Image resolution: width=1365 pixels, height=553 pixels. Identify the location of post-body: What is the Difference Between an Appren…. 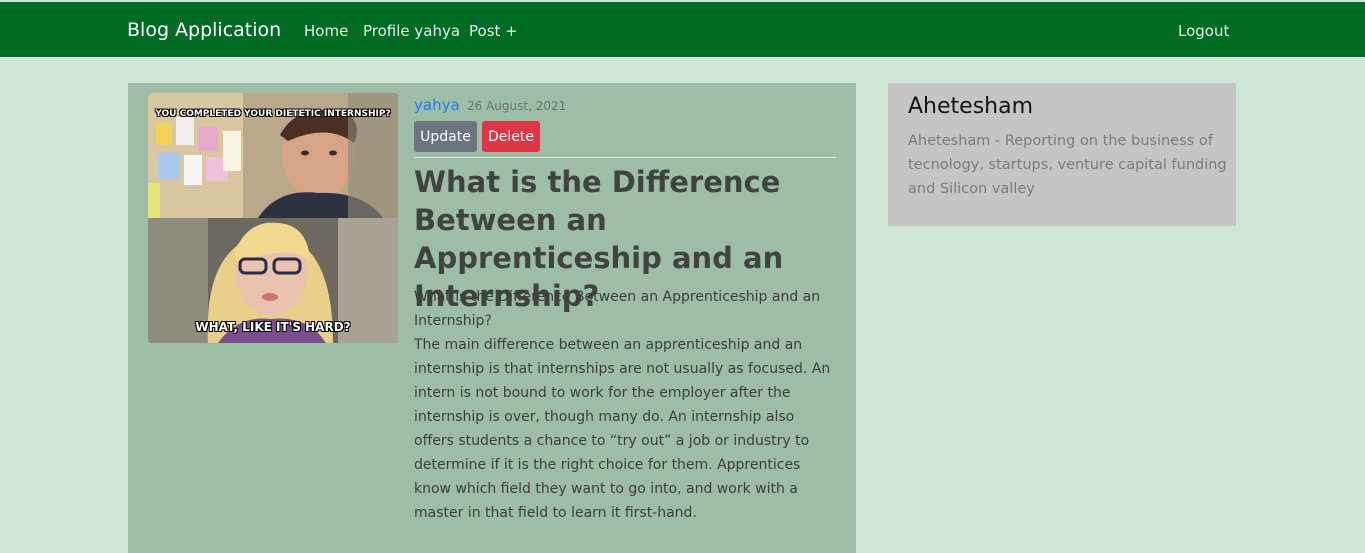
(622, 405).